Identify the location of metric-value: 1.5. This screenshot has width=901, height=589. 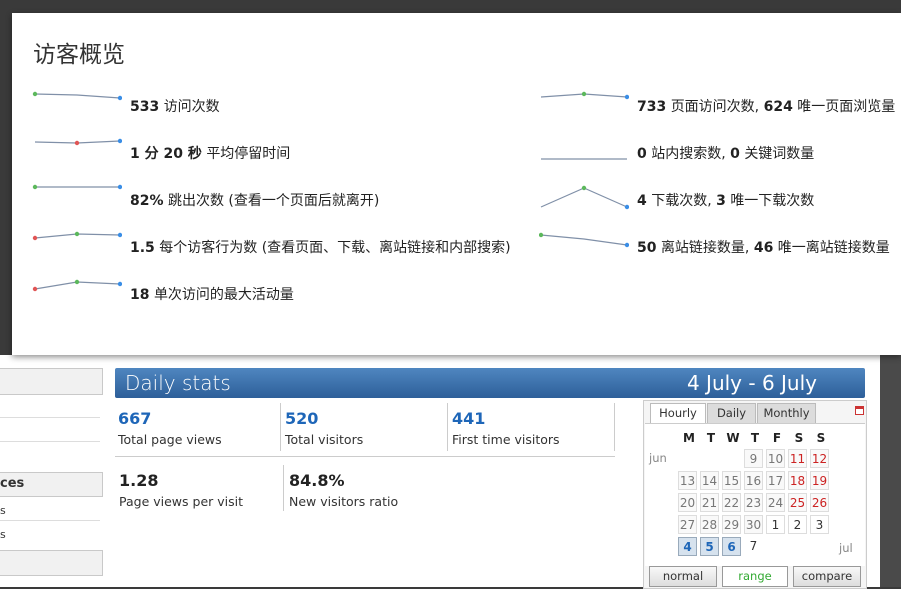
(142, 248).